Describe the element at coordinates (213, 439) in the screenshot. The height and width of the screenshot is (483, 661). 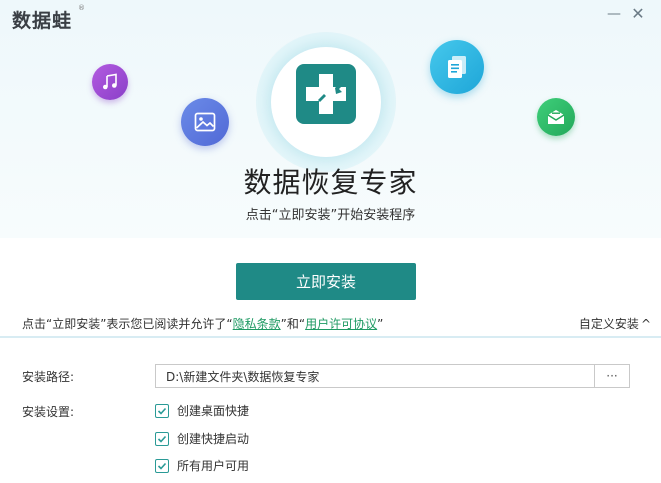
I see `option-label: 创建快捷启动` at that location.